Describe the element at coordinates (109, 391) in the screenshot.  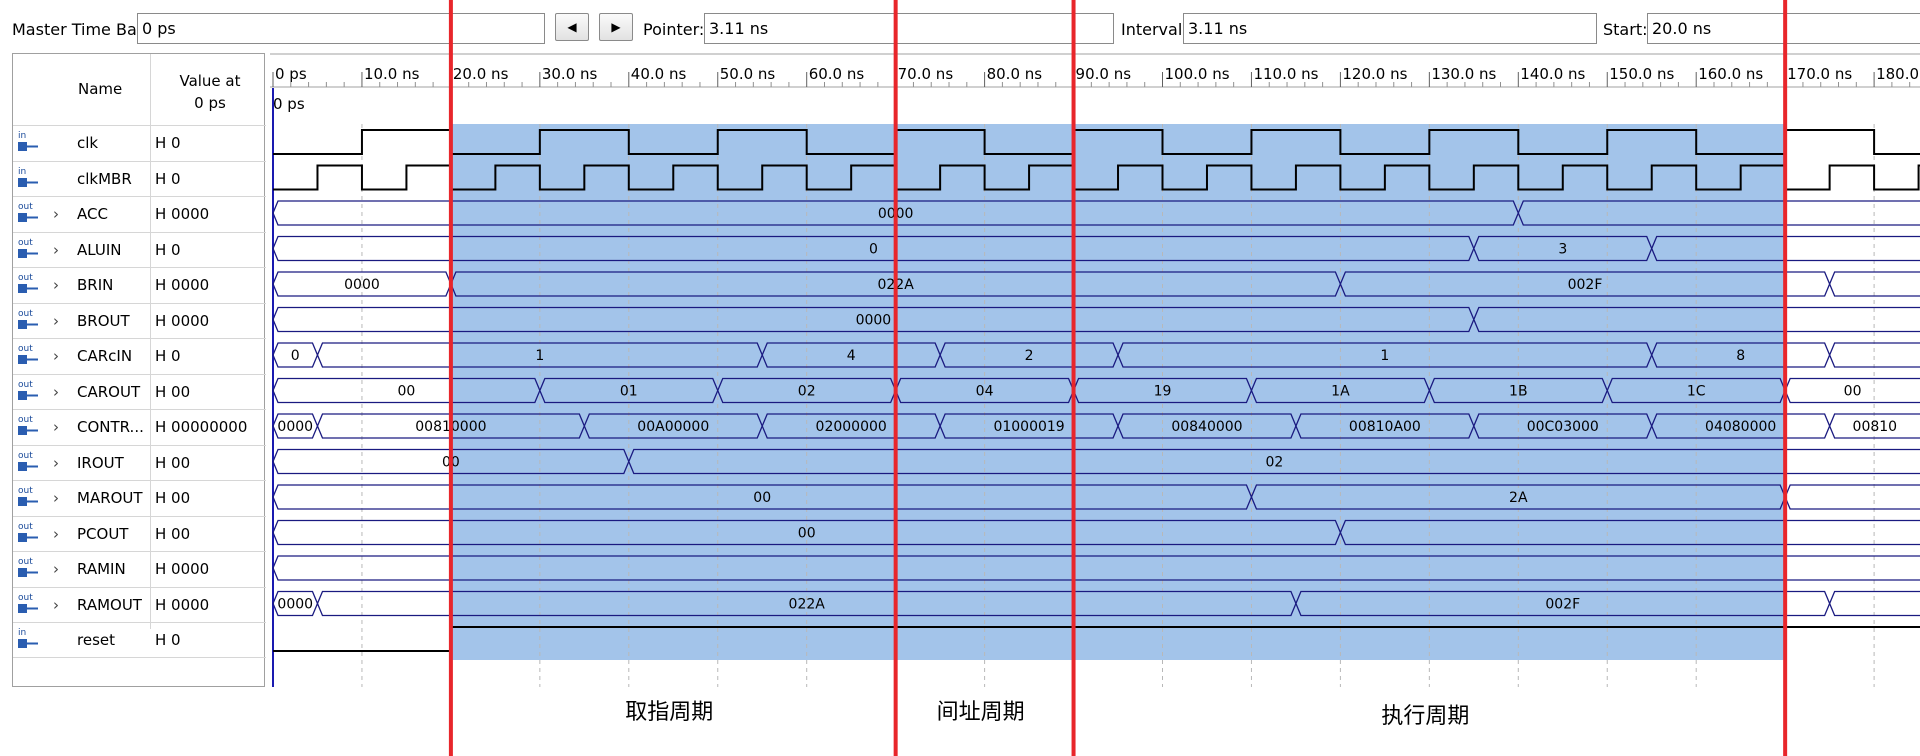
I see `signal-name: CAROUT` at that location.